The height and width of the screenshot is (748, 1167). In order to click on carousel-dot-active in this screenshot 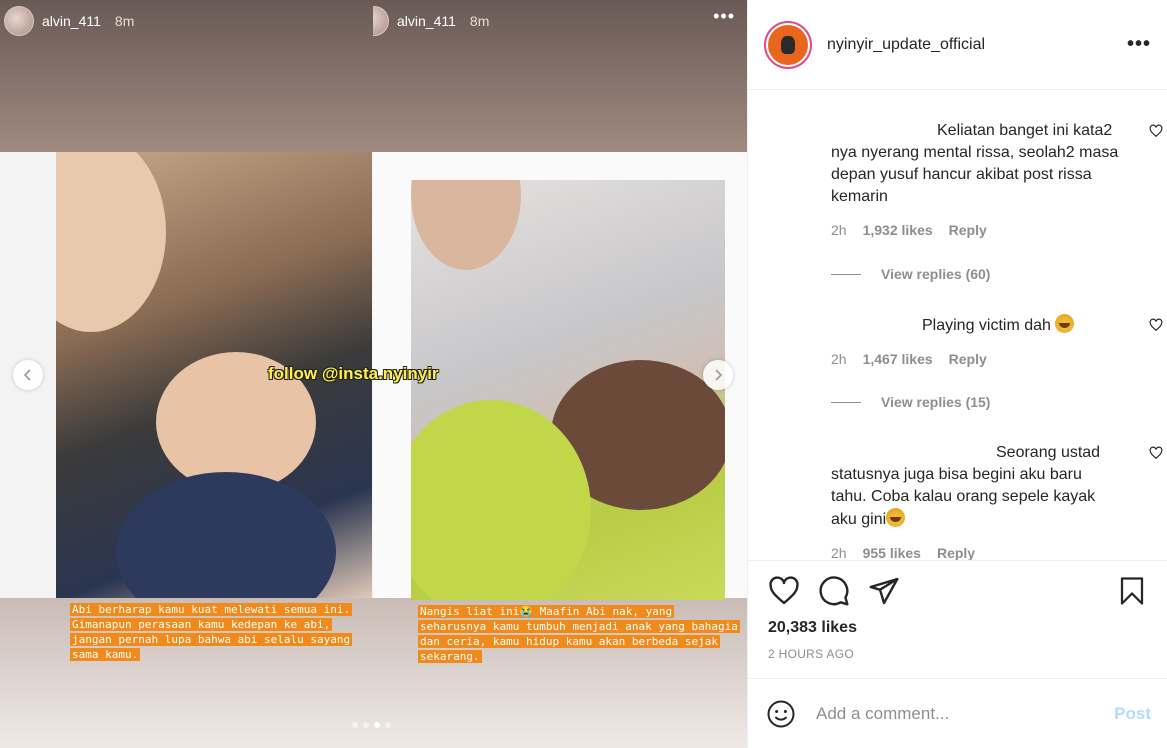, I will do `click(377, 725)`.